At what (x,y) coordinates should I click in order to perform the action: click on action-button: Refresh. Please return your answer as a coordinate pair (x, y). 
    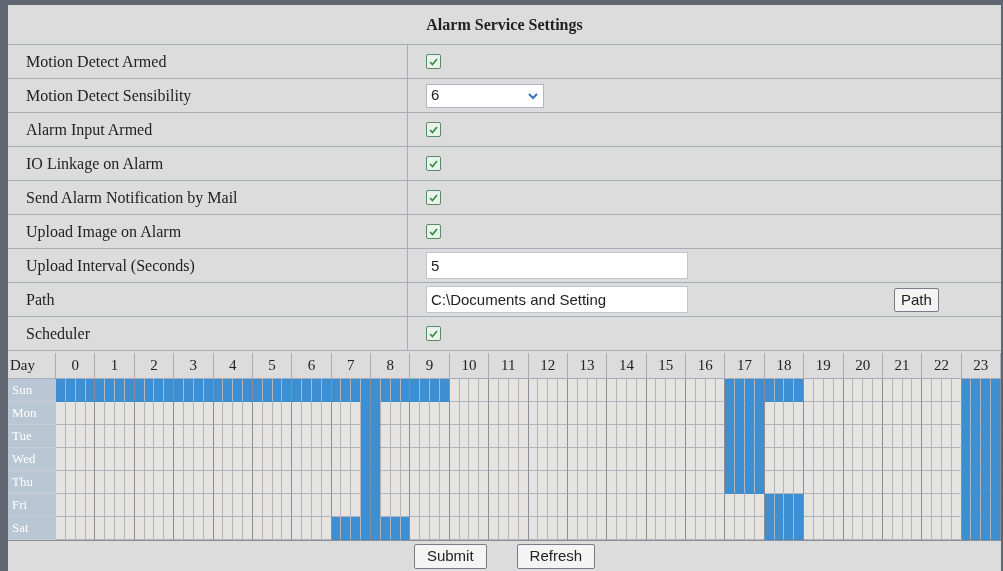
    Looking at the image, I should click on (556, 556).